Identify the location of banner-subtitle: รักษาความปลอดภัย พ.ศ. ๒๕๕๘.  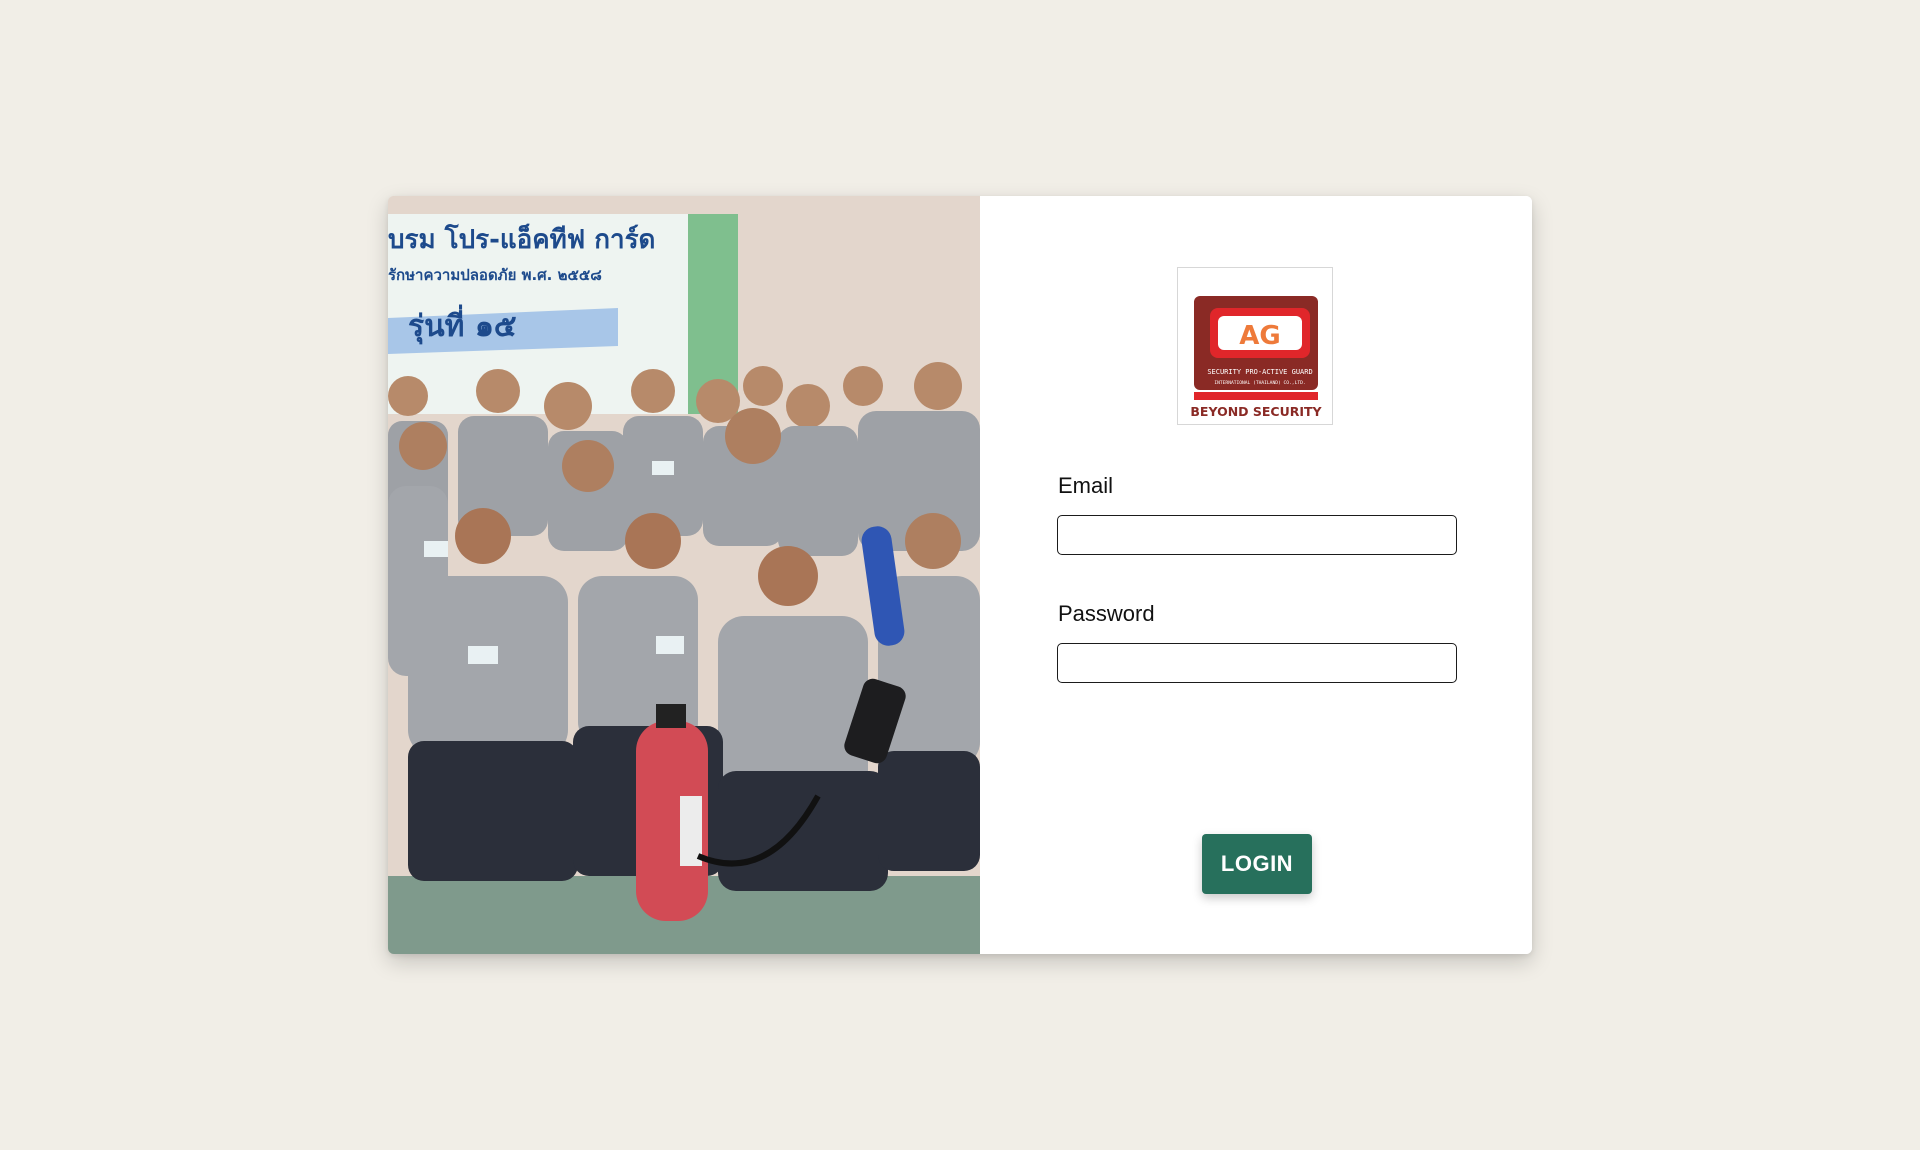
(495, 275).